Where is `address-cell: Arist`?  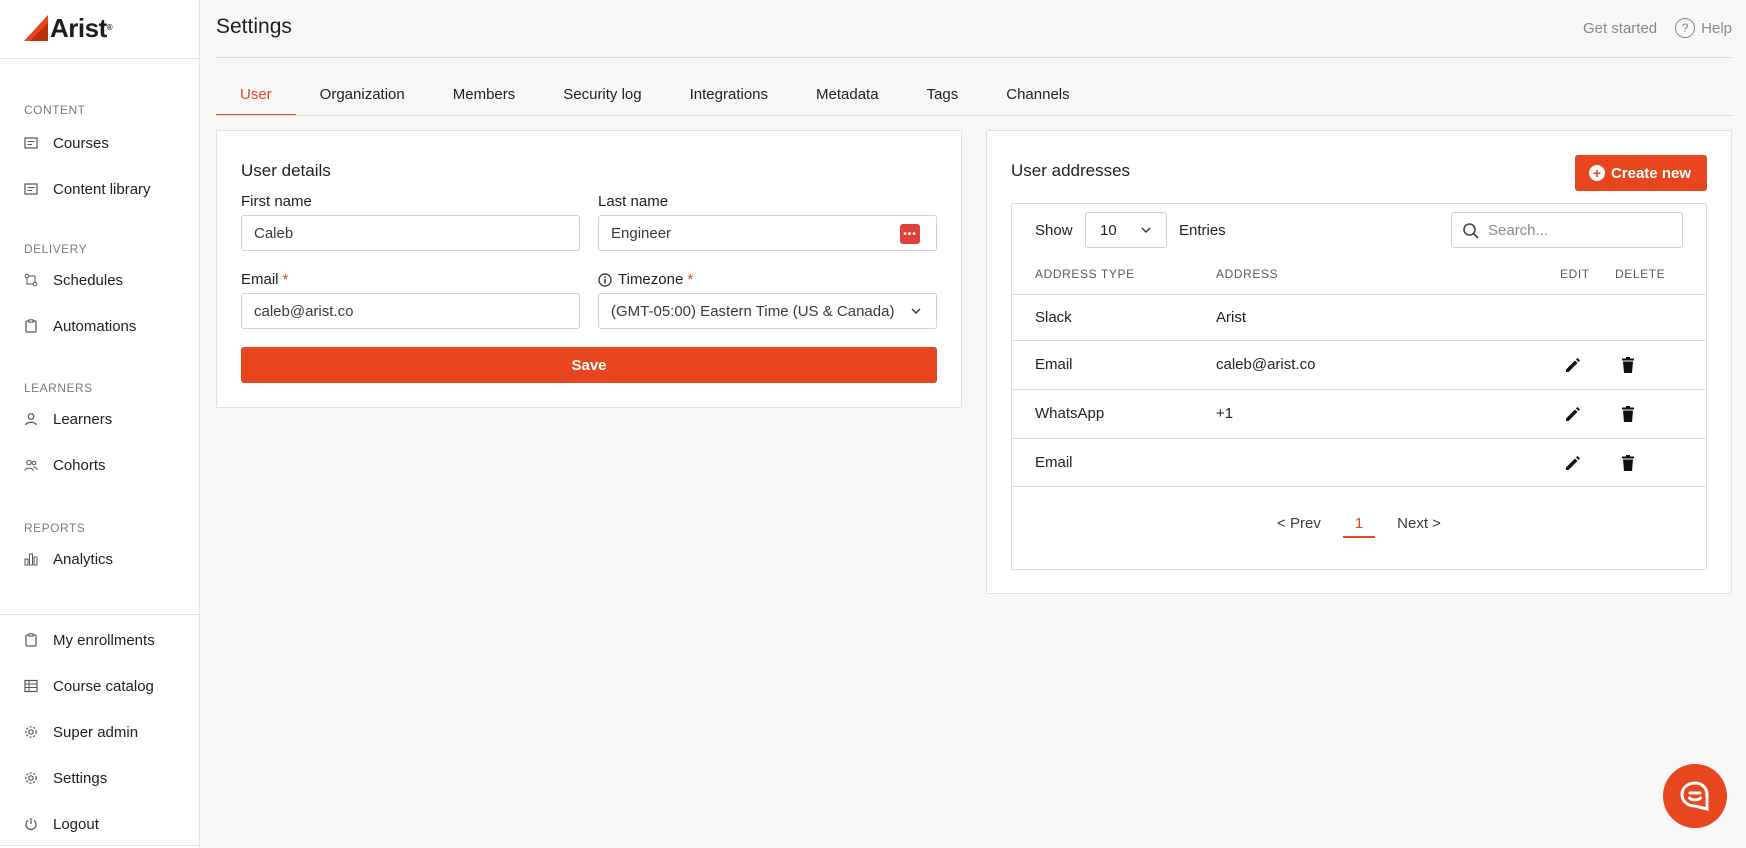
address-cell: Arist is located at coordinates (1231, 317).